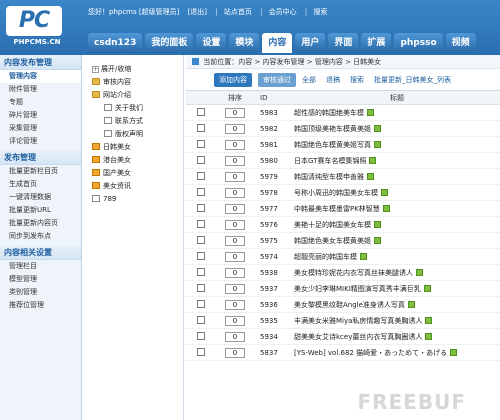 This screenshot has width=500, height=420. I want to click on row-title-link: 韩国清纯型车模申善雅, so click(329, 177).